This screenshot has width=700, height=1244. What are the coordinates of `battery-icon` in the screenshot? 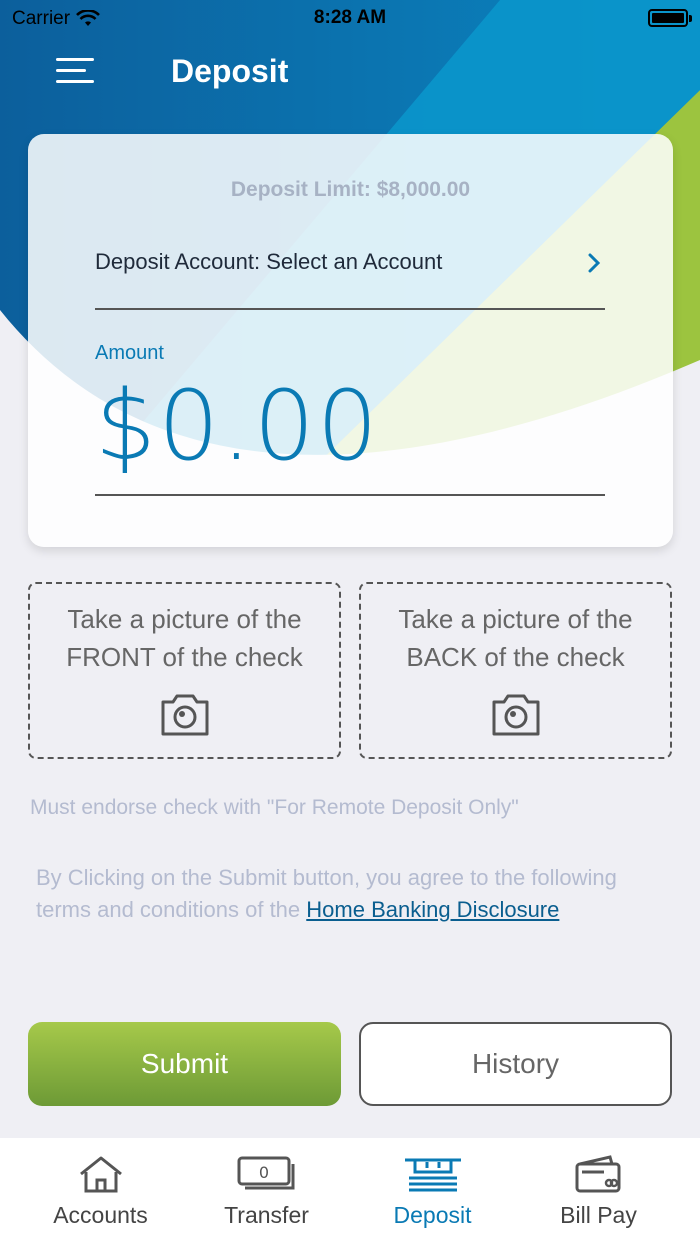 It's located at (670, 18).